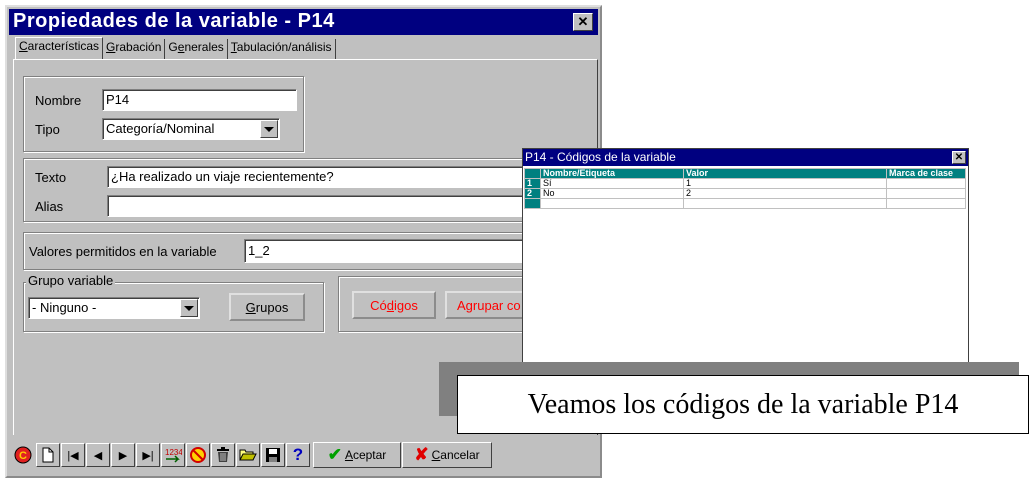 This screenshot has height=479, width=1031. I want to click on bottom-toolbar: C |◀ ◀ ▶ ▶| 1234 ? ✔ Aceptar ✘ C ancelar, so click(251, 455).